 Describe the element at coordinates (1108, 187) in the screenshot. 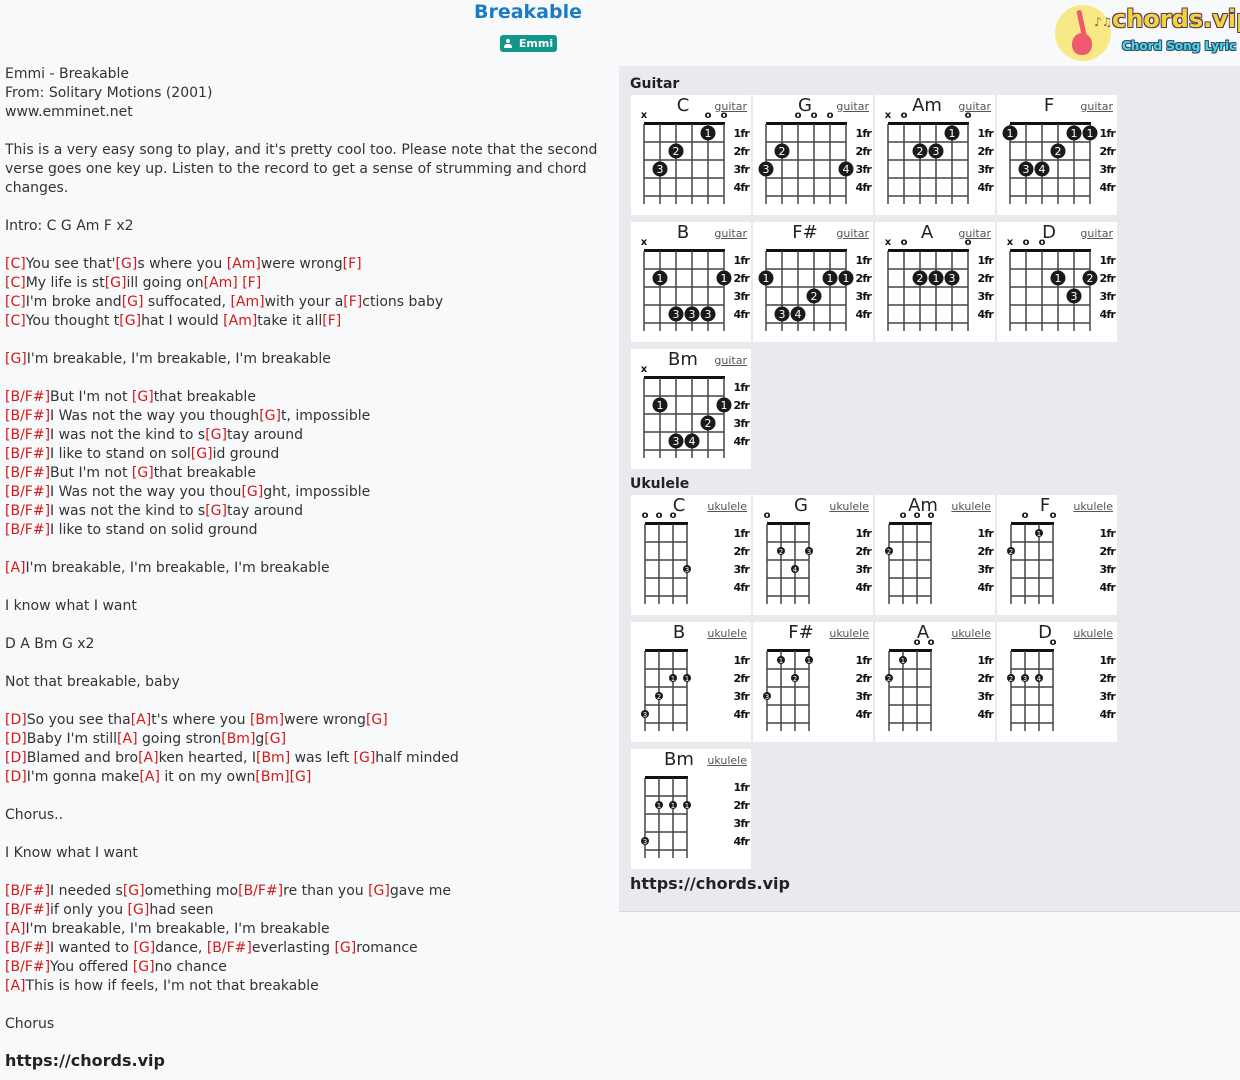

I see `fret-label: 4fr` at that location.